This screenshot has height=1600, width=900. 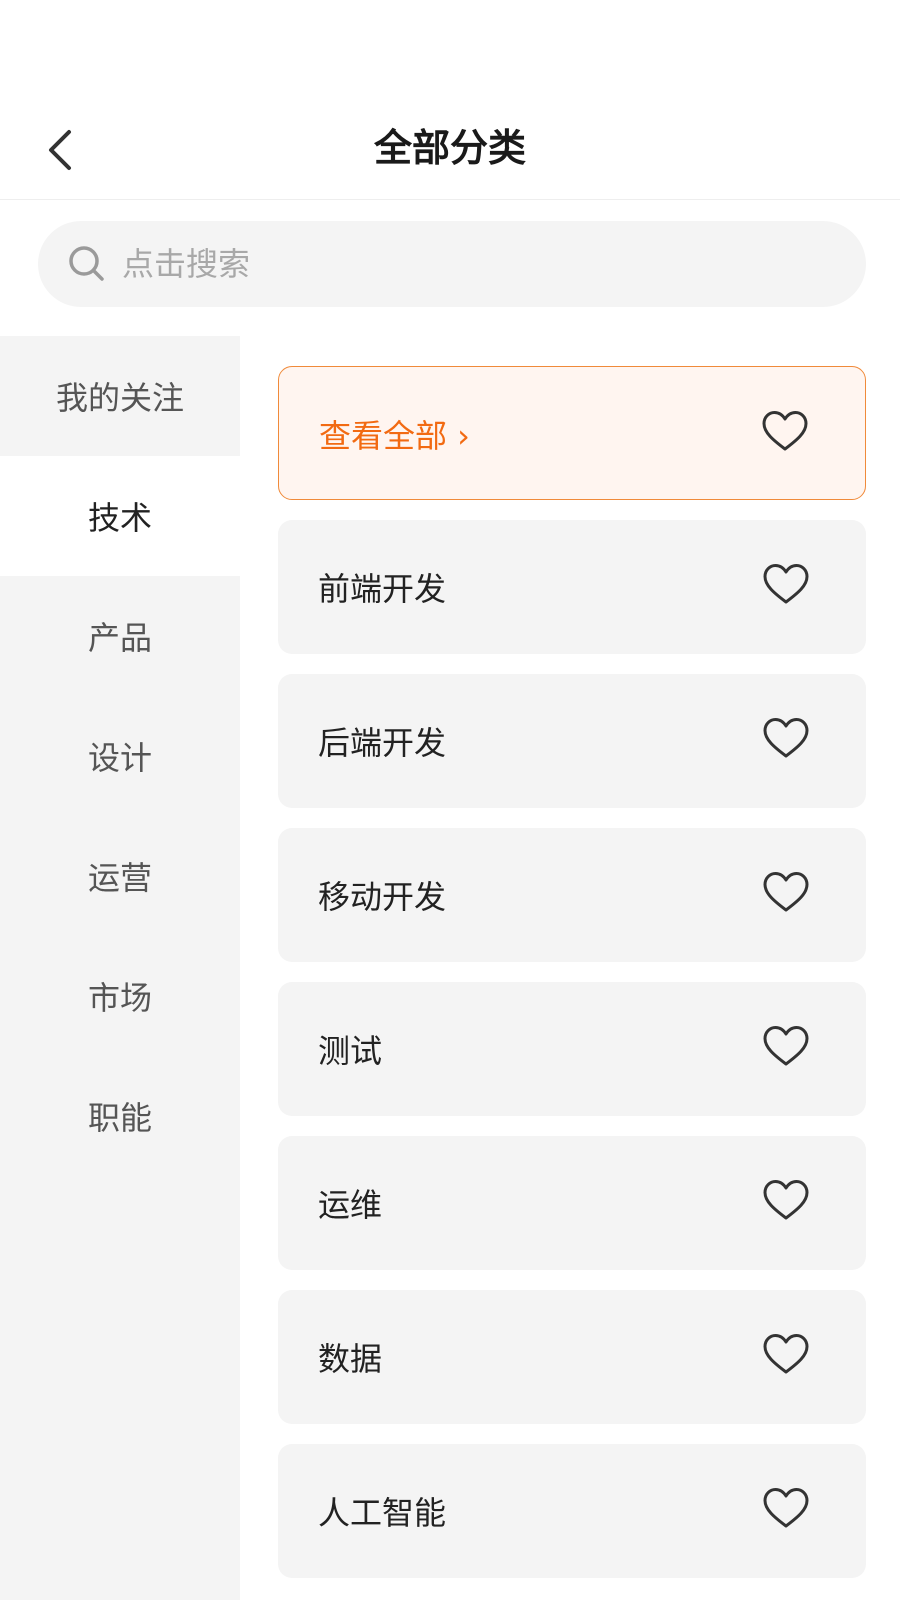 I want to click on search-icon, so click(x=86, y=263).